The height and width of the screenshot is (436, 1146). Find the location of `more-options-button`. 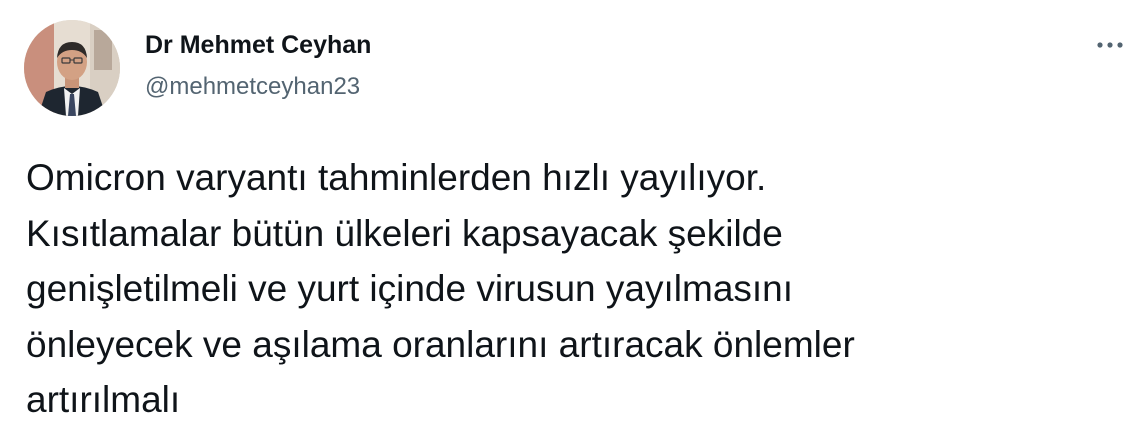

more-options-button is located at coordinates (1110, 45).